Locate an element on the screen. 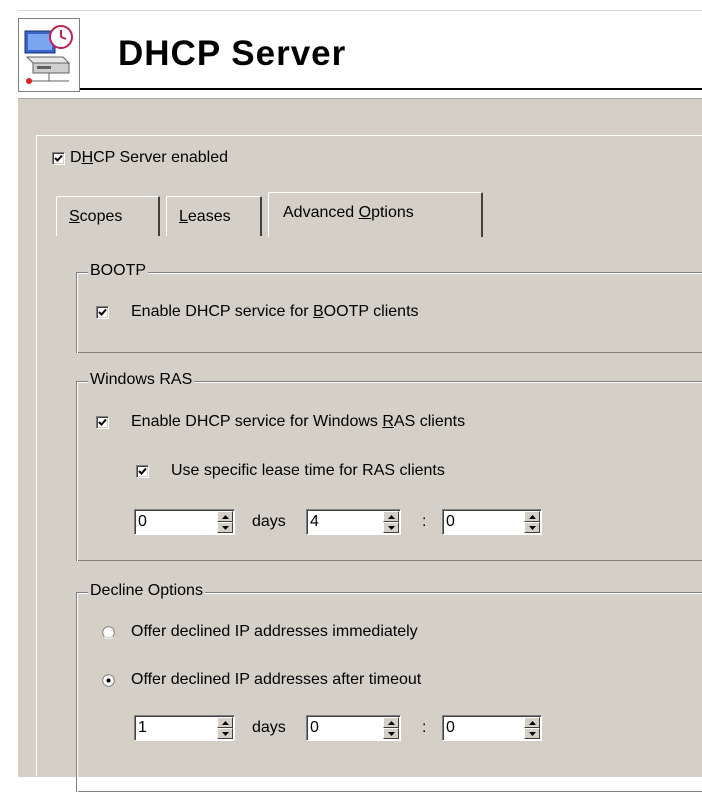 This screenshot has width=702, height=793. tab-advanced-options: Advanced Options is located at coordinates (375, 214).